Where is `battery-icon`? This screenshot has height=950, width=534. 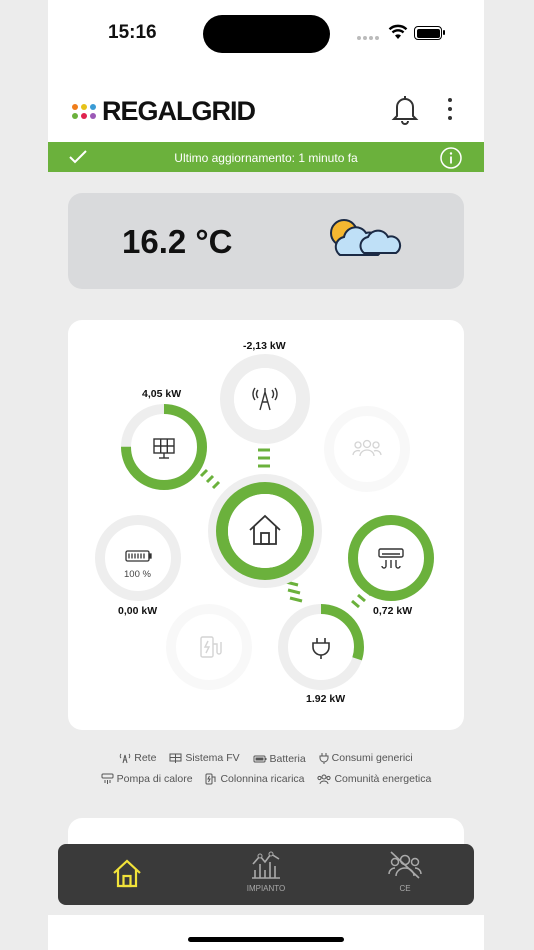 battery-icon is located at coordinates (429, 33).